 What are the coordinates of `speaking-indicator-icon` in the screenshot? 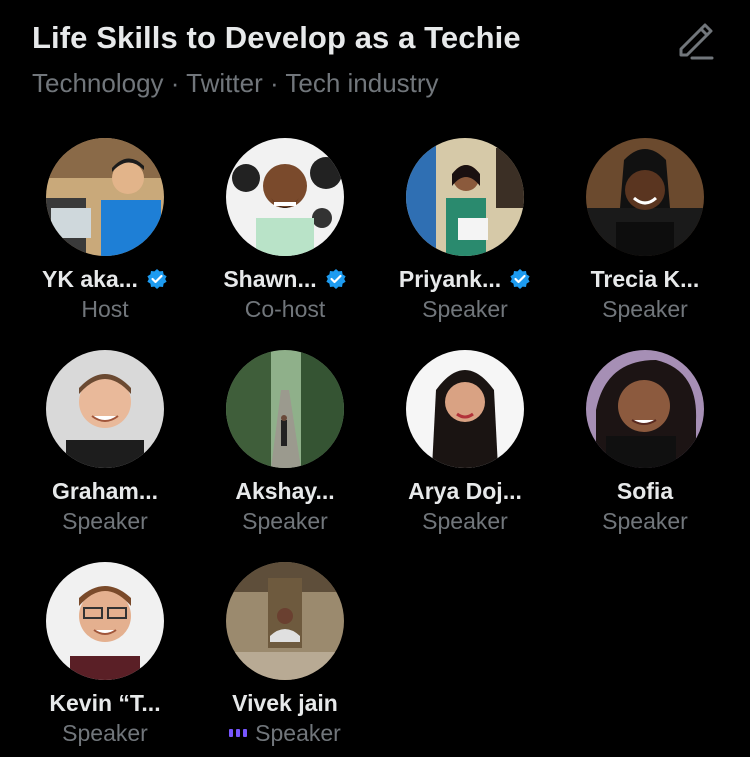 It's located at (238, 733).